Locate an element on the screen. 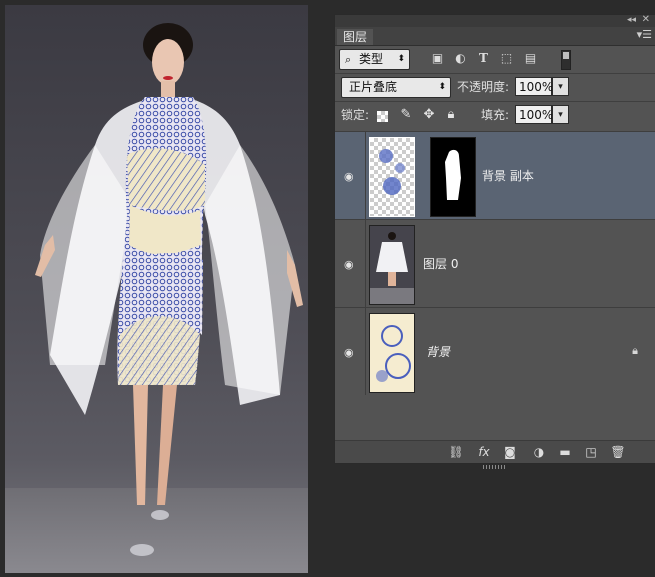 This screenshot has height=577, width=655. lock-label: 锁定: is located at coordinates (355, 115).